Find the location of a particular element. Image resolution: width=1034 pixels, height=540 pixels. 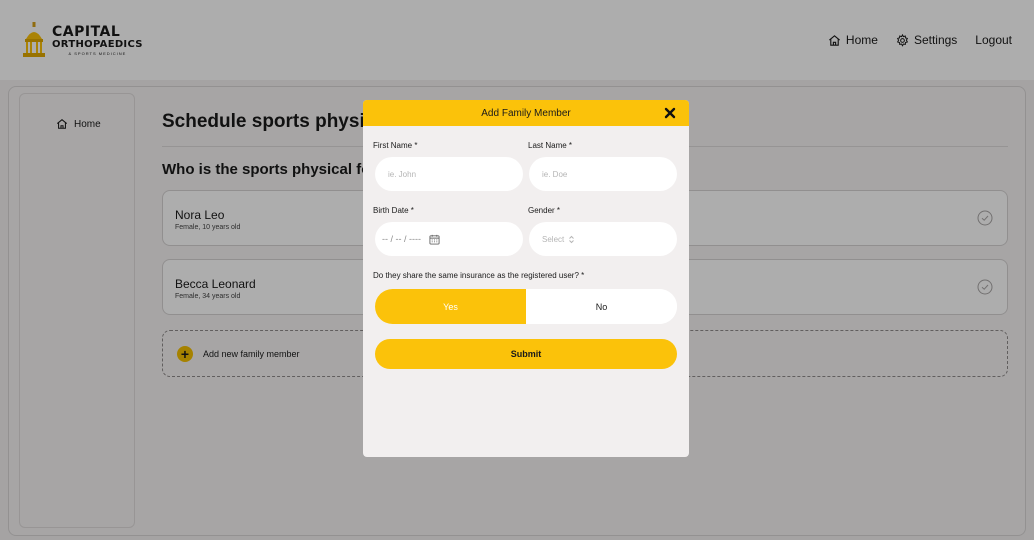

modal-header: Add Family Member is located at coordinates (526, 113).